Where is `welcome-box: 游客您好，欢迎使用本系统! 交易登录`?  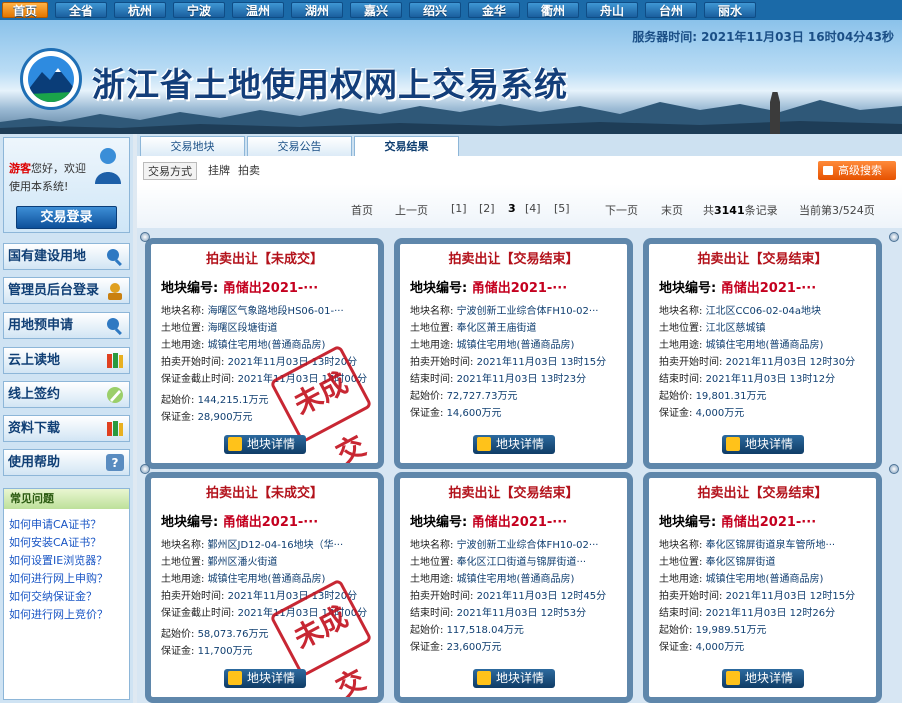
welcome-box: 游客您好，欢迎使用本系统! 交易登录 is located at coordinates (66, 185).